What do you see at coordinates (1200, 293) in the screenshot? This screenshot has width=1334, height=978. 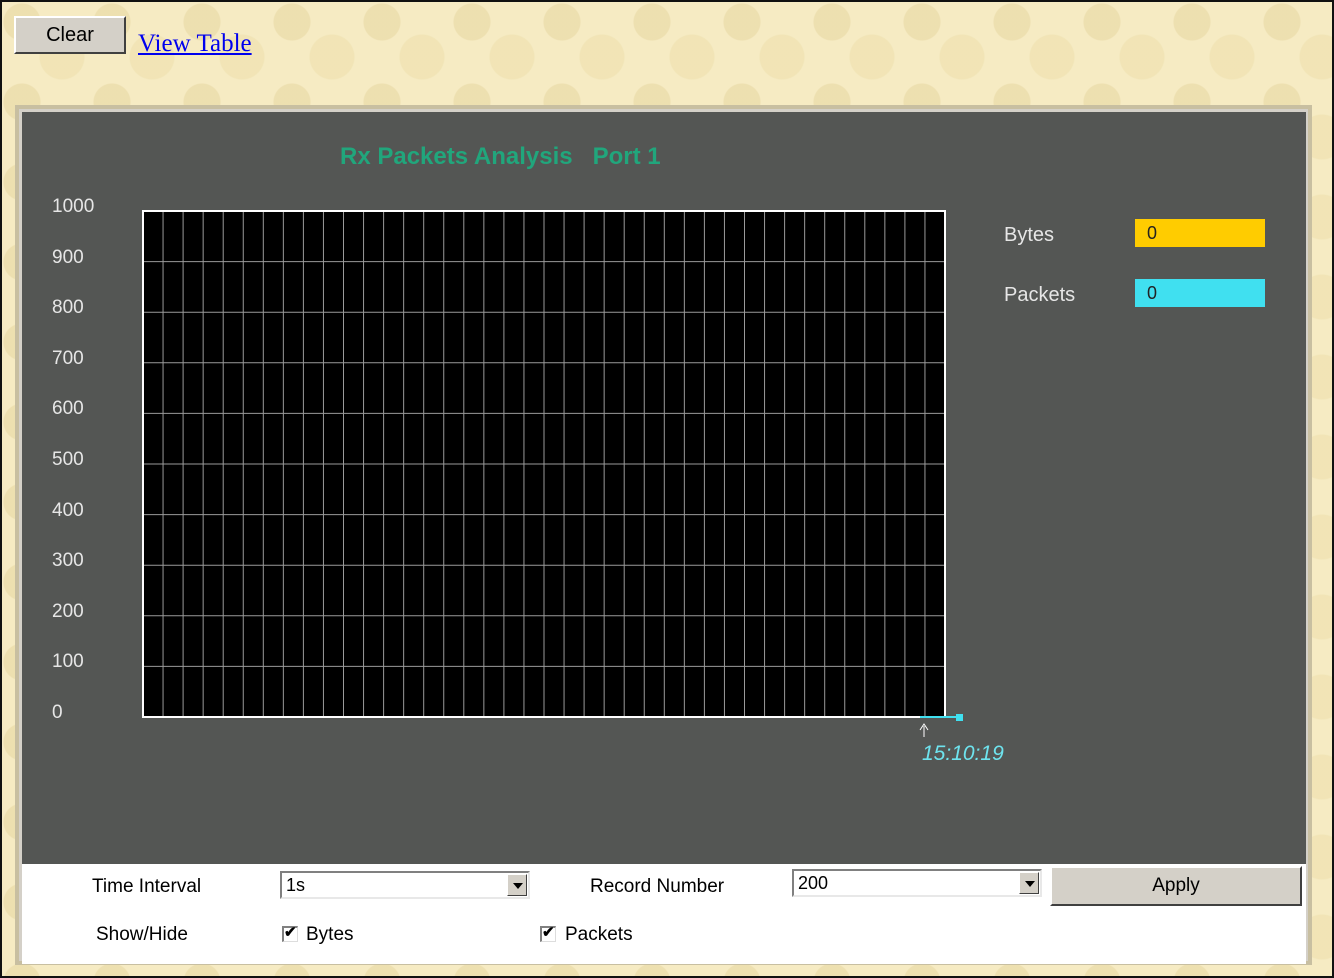 I see `legend-packets-value: 0` at bounding box center [1200, 293].